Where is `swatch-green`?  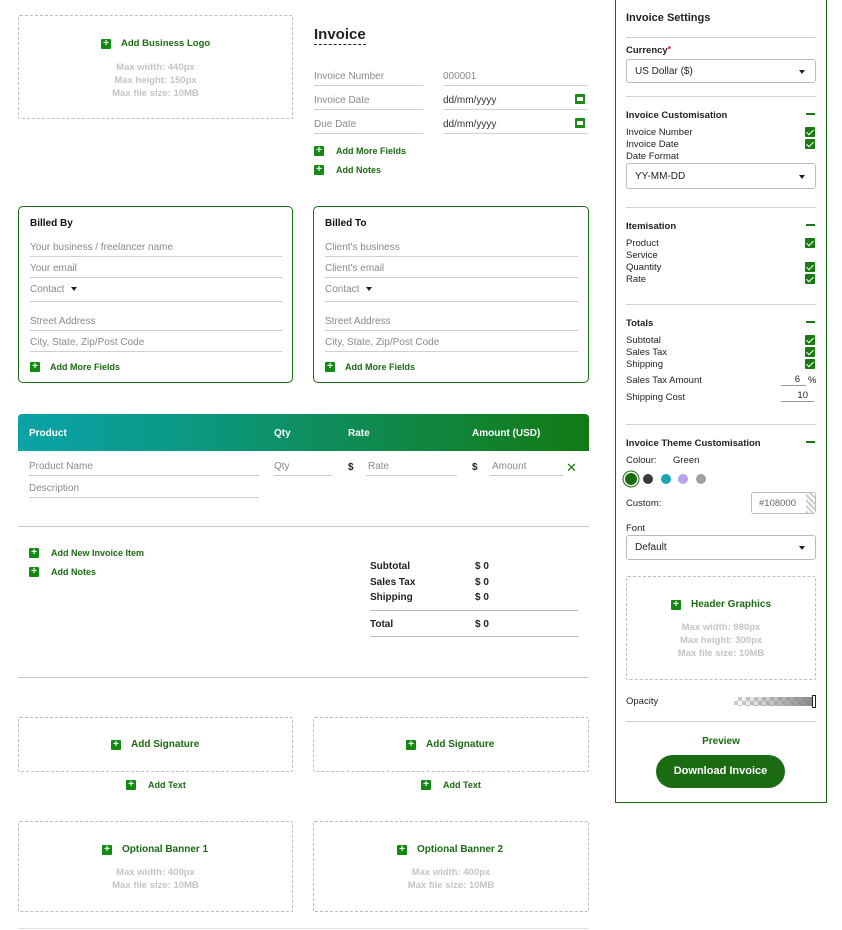 swatch-green is located at coordinates (631, 479).